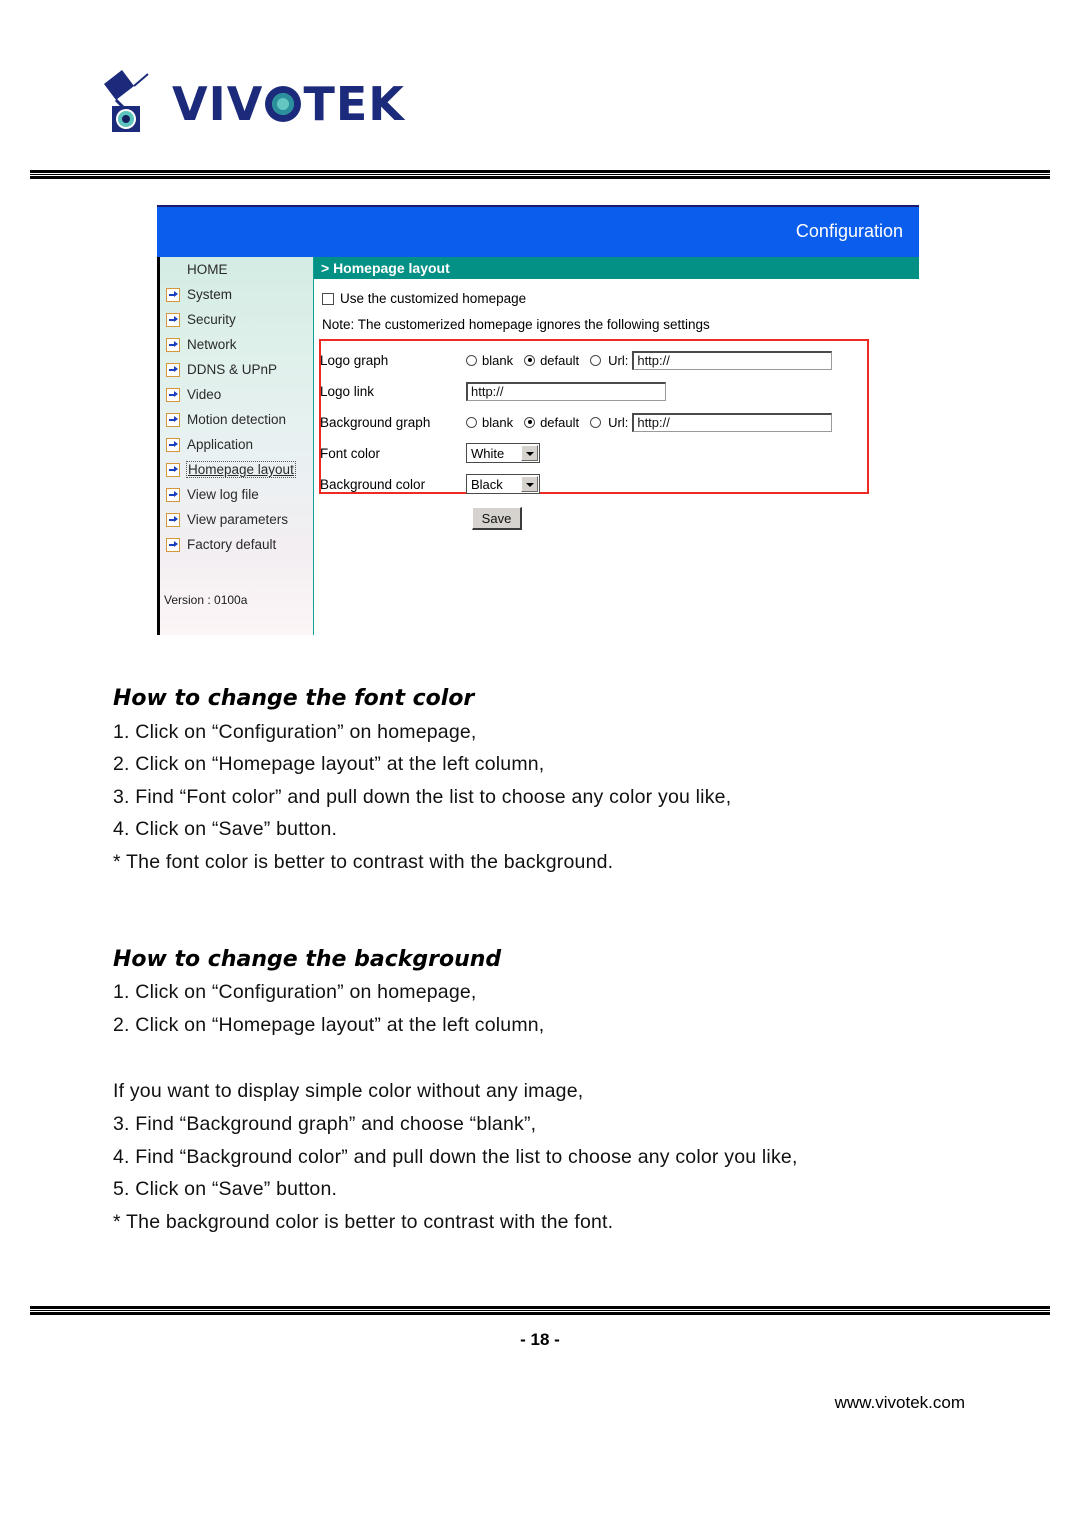  I want to click on sidebar-item-label: DDNS & UPnP, so click(232, 369).